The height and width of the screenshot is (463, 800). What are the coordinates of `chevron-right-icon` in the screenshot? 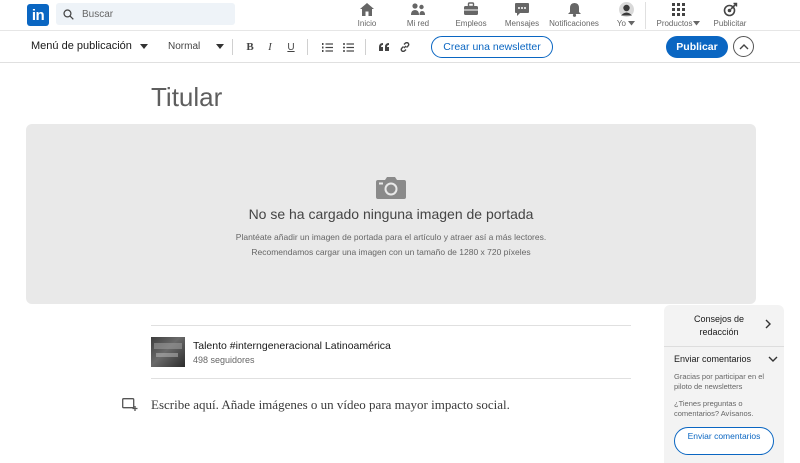 It's located at (768, 324).